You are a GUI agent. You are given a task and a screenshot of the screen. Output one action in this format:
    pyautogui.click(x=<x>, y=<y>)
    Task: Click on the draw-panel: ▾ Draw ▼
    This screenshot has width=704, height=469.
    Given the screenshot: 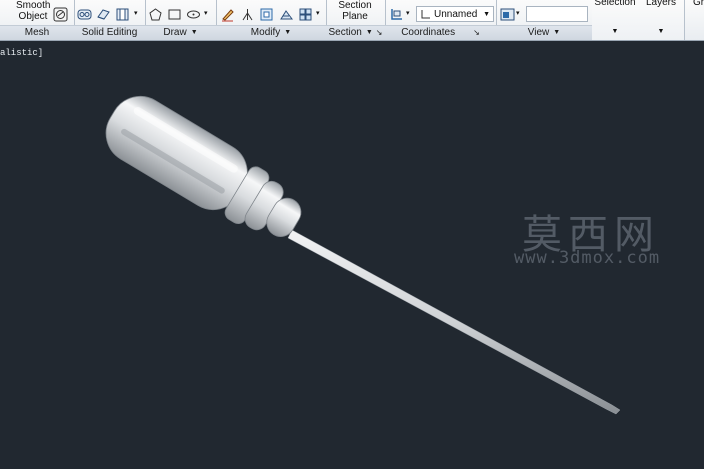 What is the action you would take?
    pyautogui.click(x=181, y=20)
    